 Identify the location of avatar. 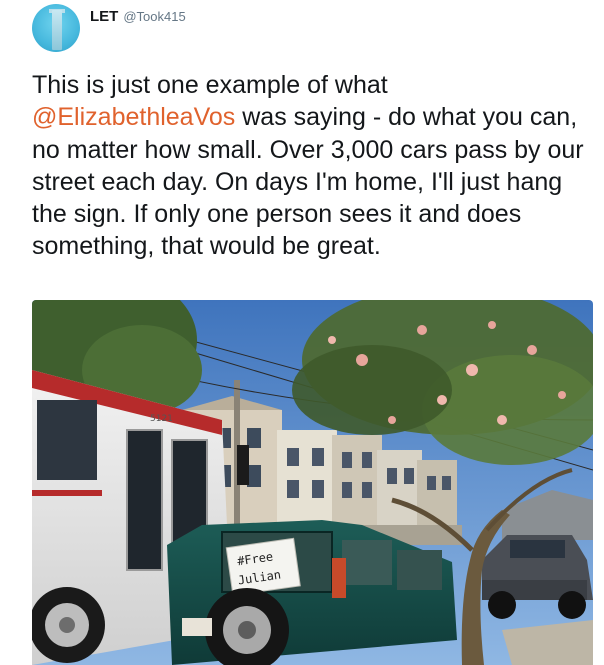
(56, 28).